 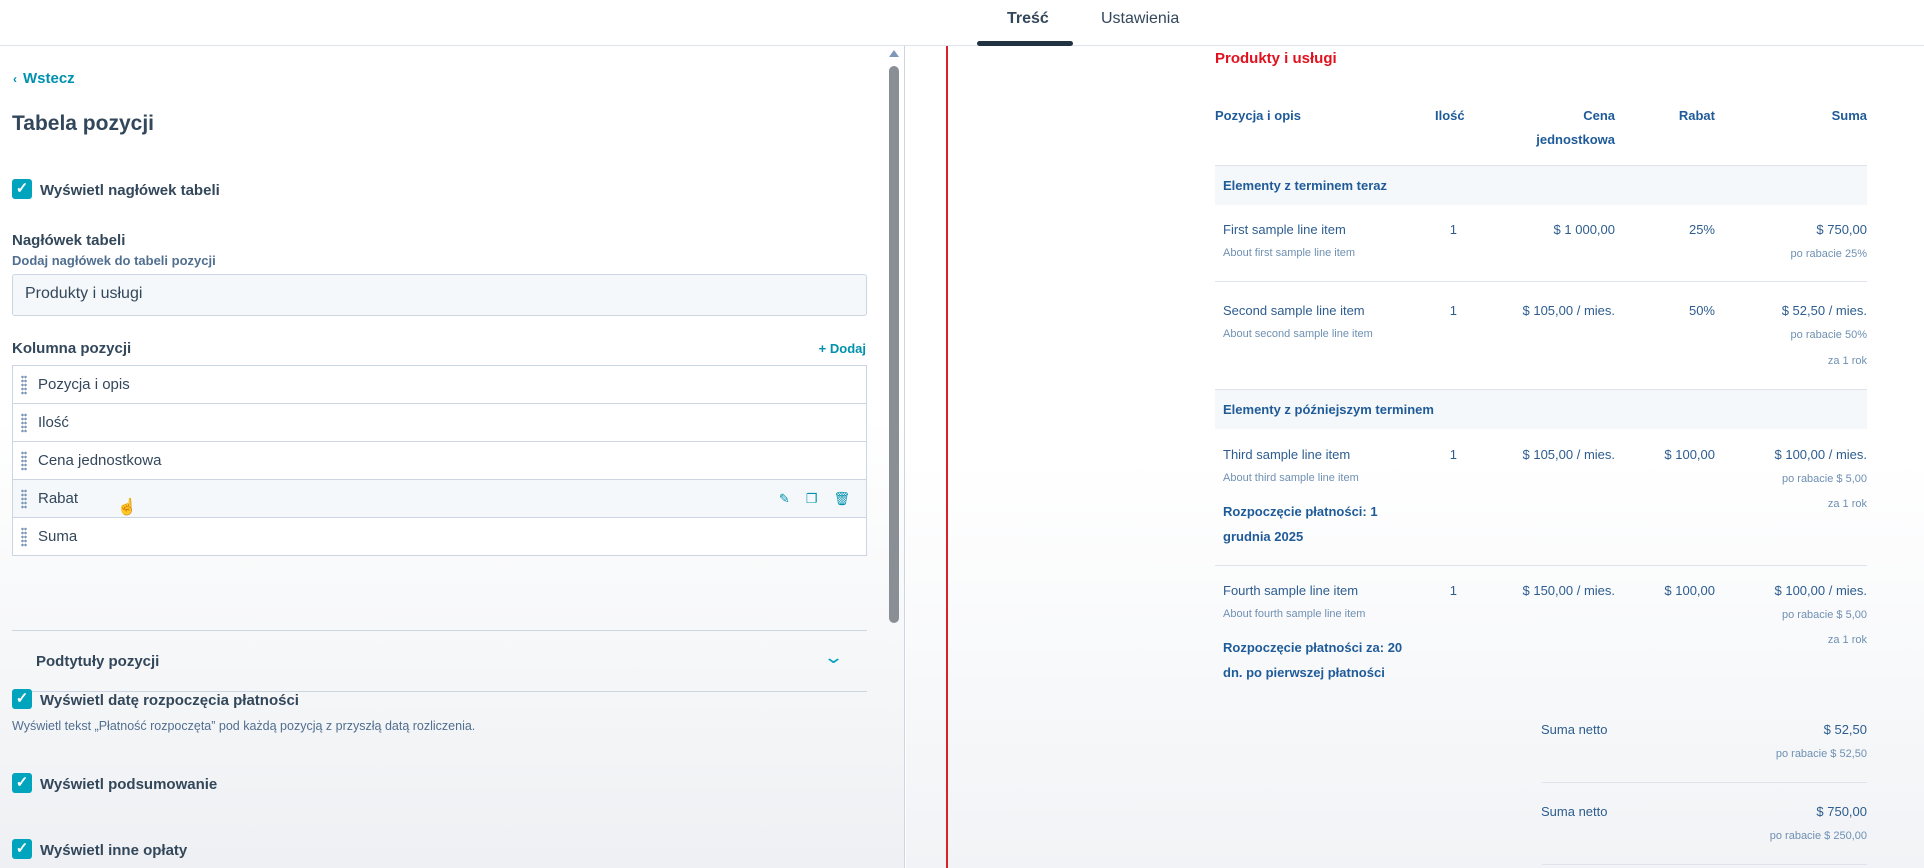 What do you see at coordinates (439, 499) in the screenshot?
I see `column-row-discount: Rabat ☝ ✎ ❐ 🗑` at bounding box center [439, 499].